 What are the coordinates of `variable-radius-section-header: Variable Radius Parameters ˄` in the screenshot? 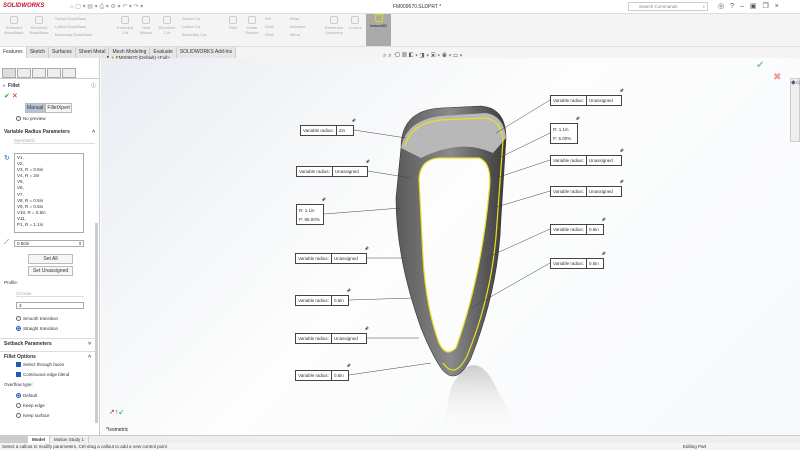 It's located at (49, 132).